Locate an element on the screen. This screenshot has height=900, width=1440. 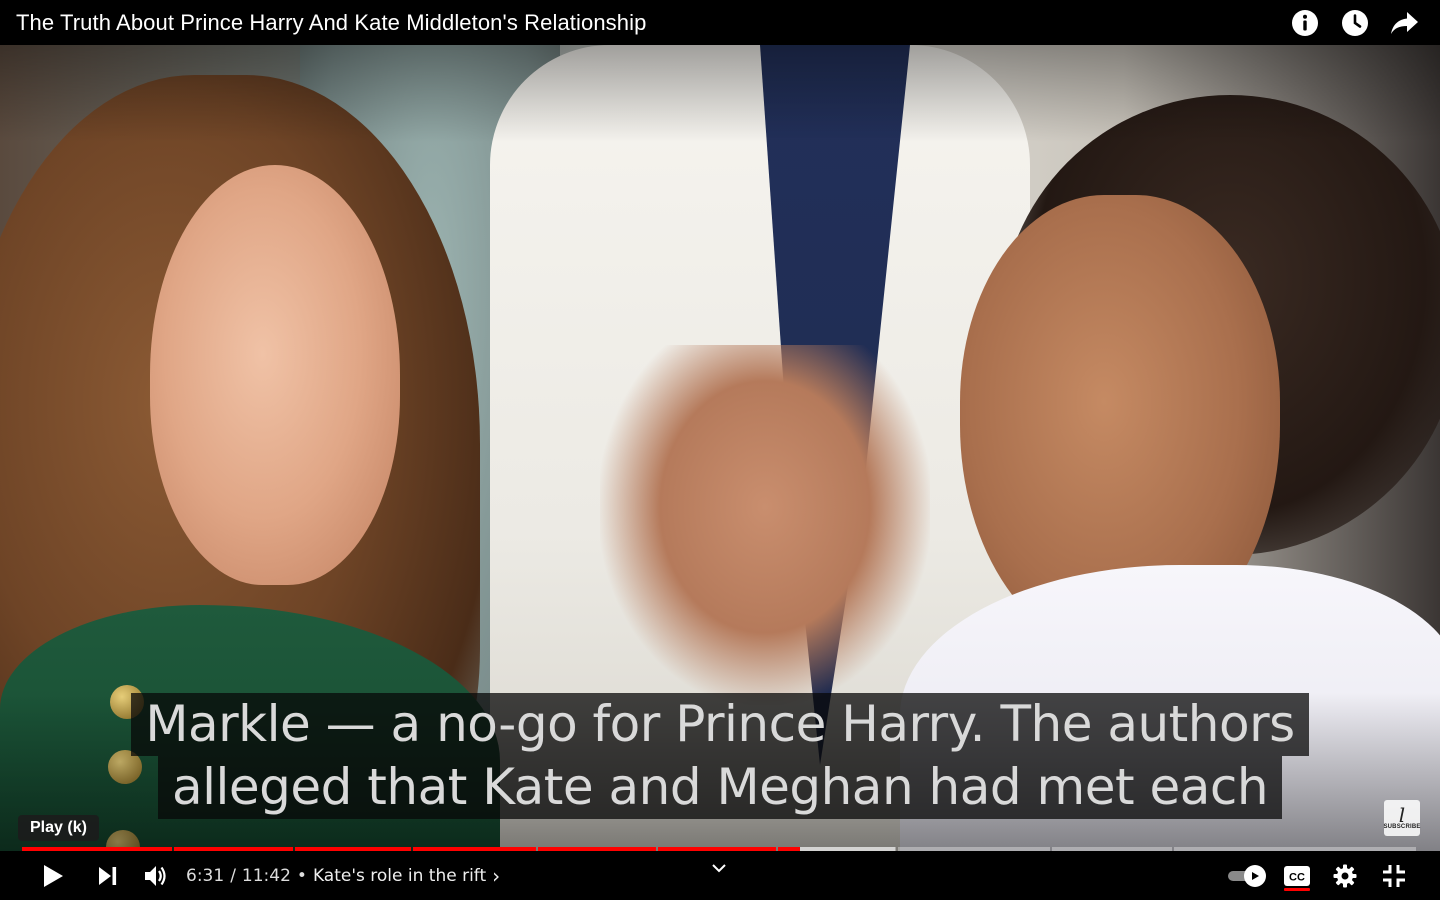
captions-button: CC is located at coordinates (1297, 875).